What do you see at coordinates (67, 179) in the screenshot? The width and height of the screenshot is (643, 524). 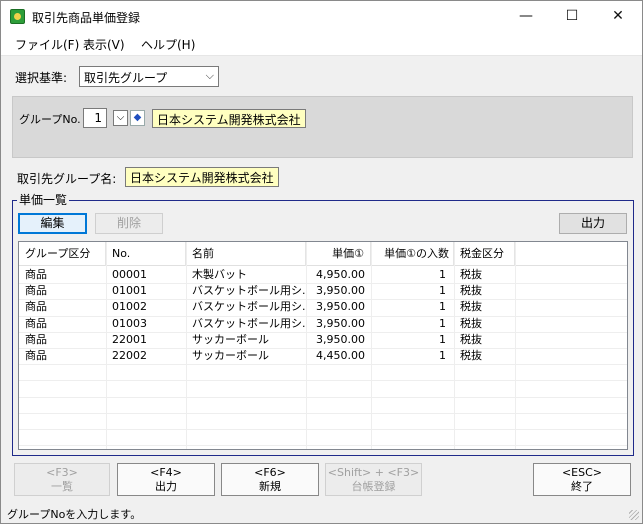 I see `group-name-label: 取引先グループ名:` at bounding box center [67, 179].